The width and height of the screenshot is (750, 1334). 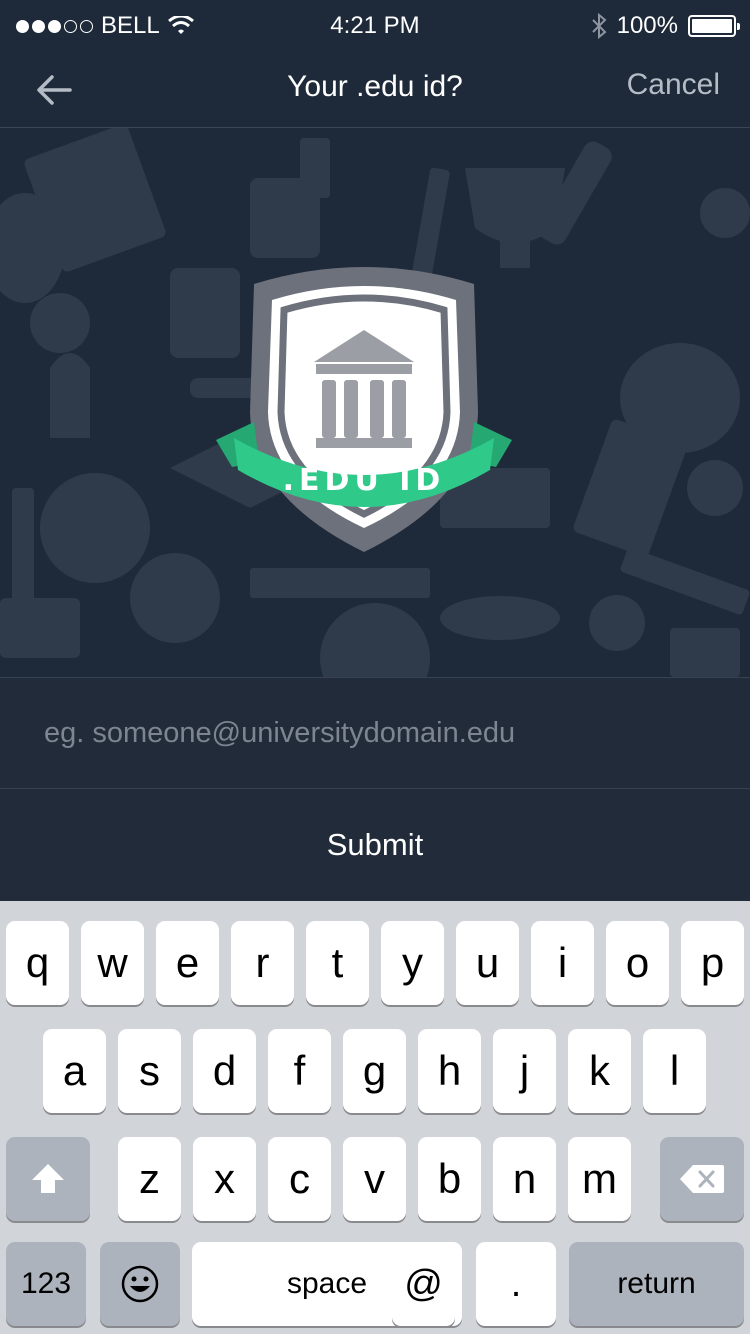 What do you see at coordinates (46, 1284) in the screenshot?
I see `numbers-key: 123` at bounding box center [46, 1284].